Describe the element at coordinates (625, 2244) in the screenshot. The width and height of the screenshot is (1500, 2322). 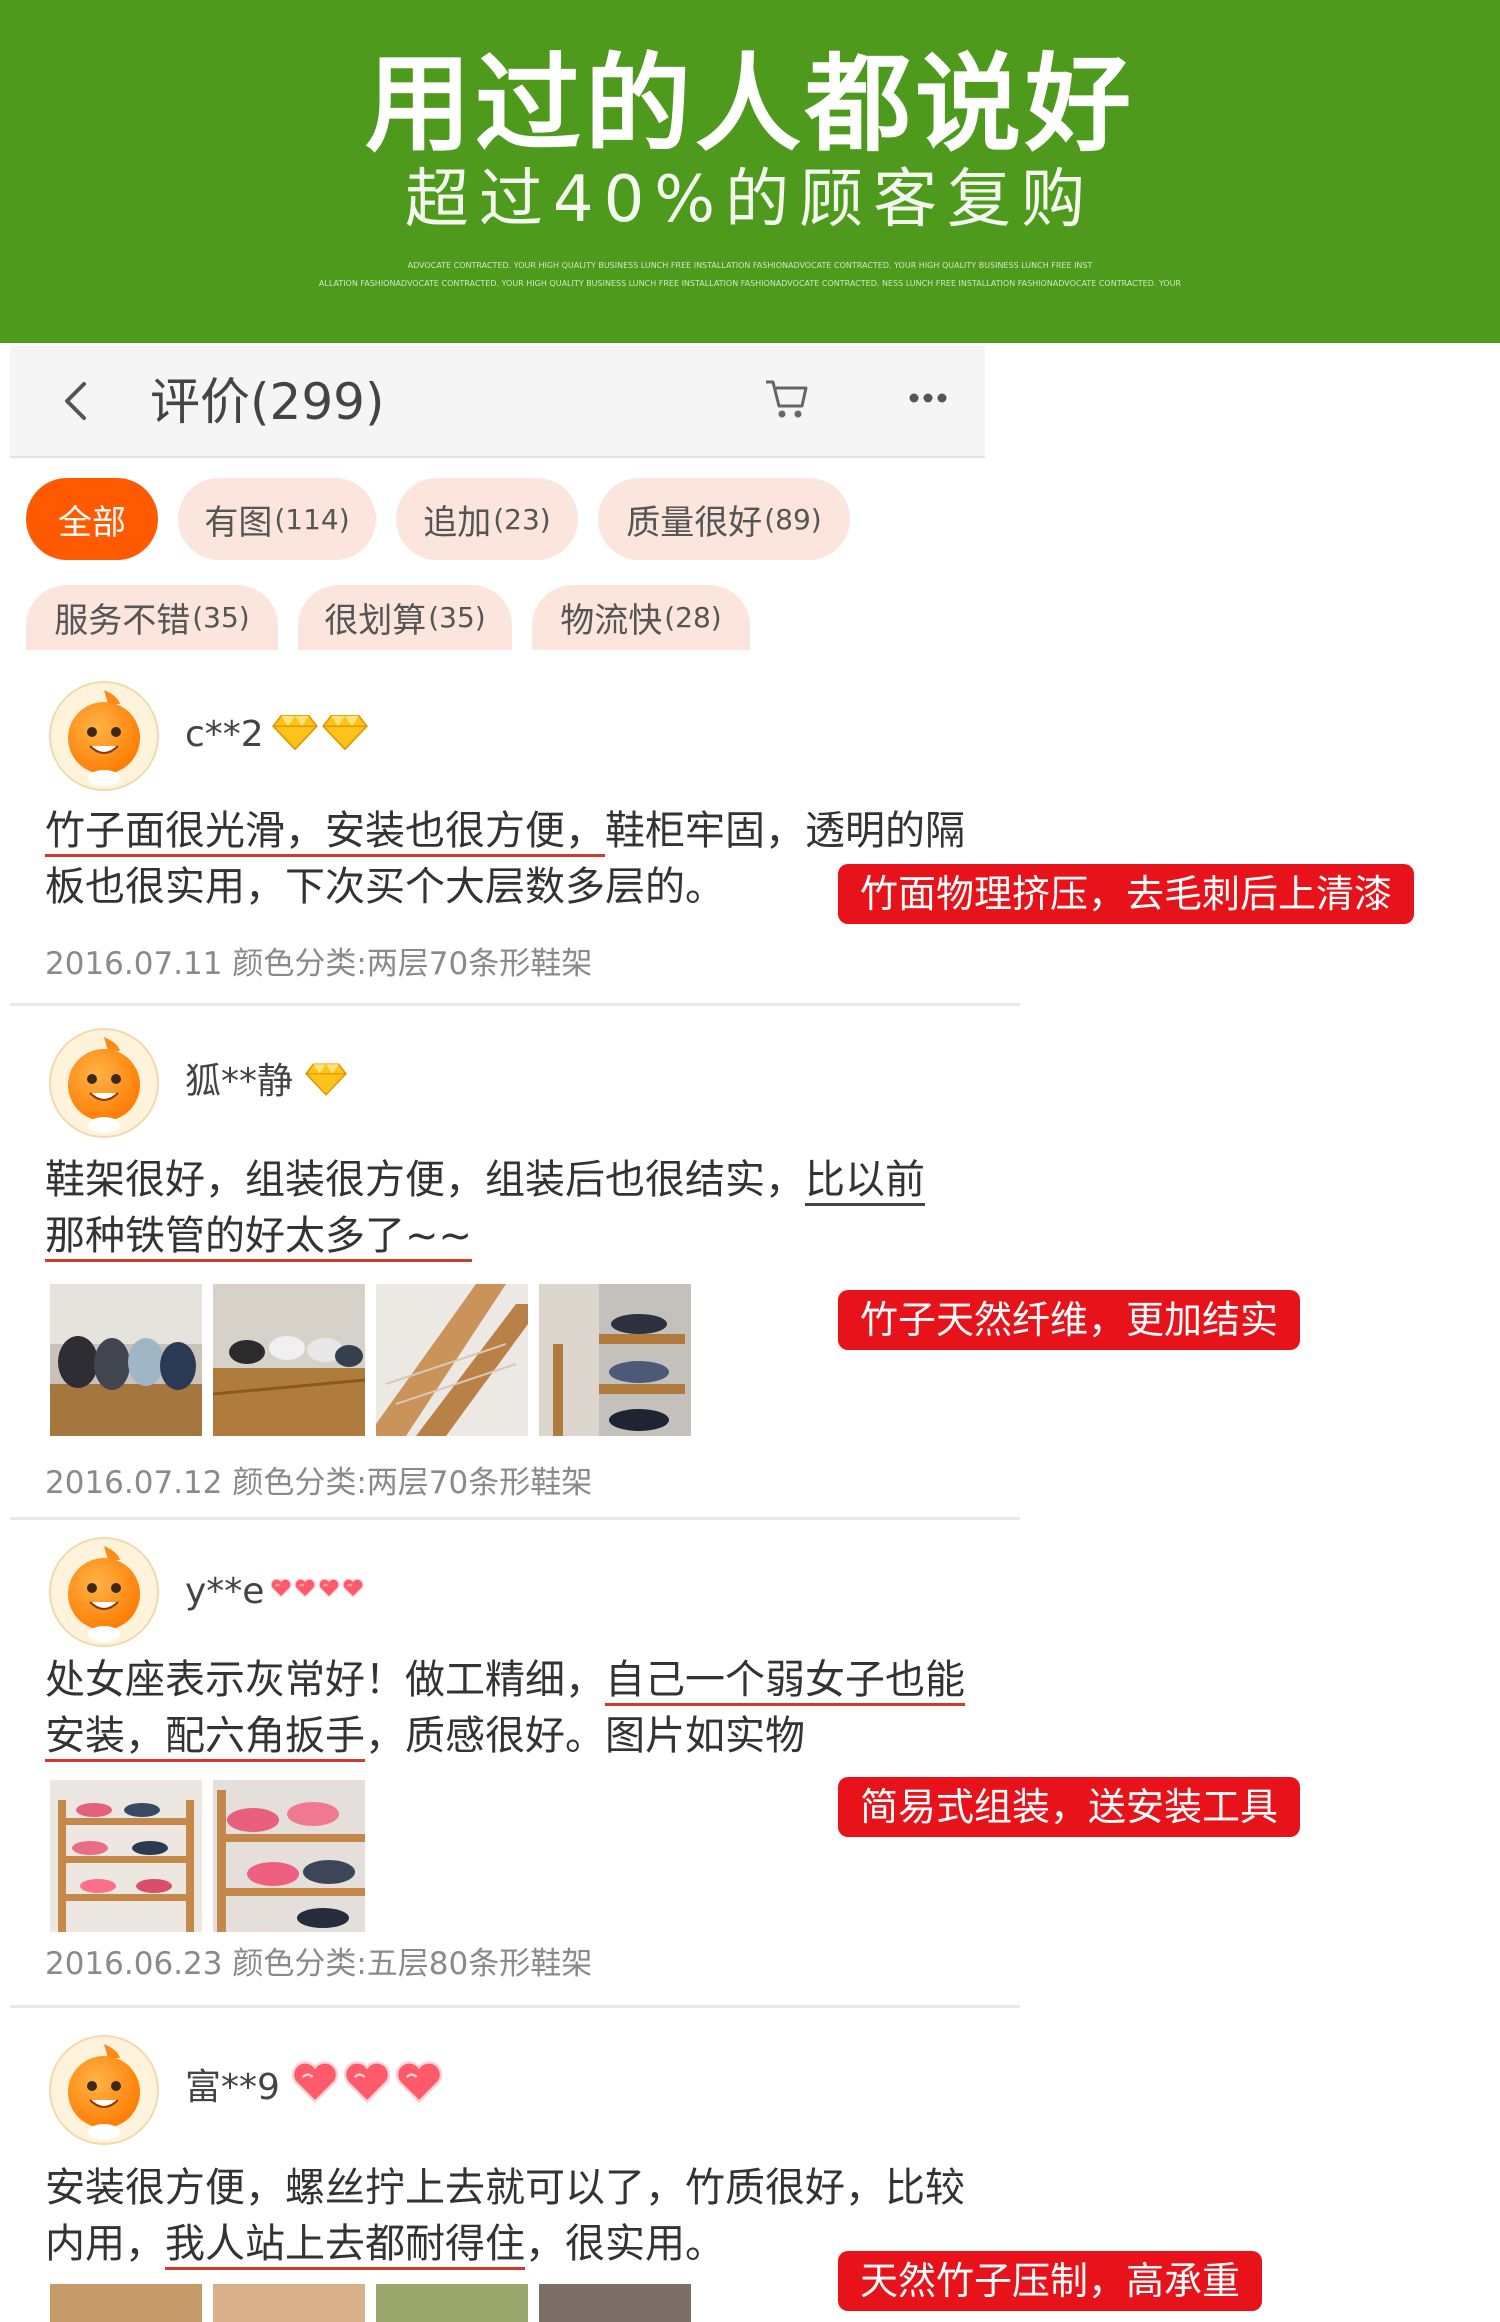
I see `review-text-segment: ，很实用。` at that location.